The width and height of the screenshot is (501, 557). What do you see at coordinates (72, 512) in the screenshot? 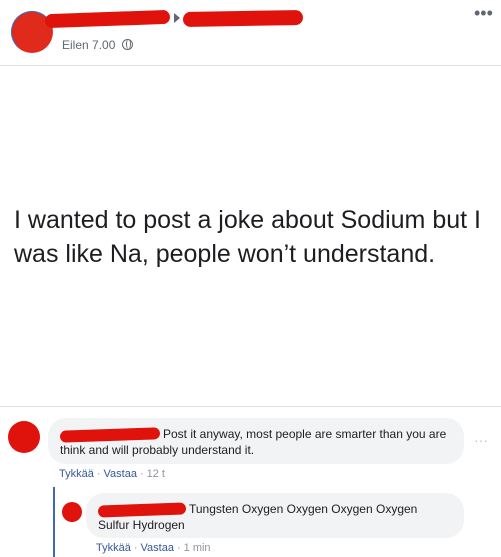
I see `replier-avatar` at bounding box center [72, 512].